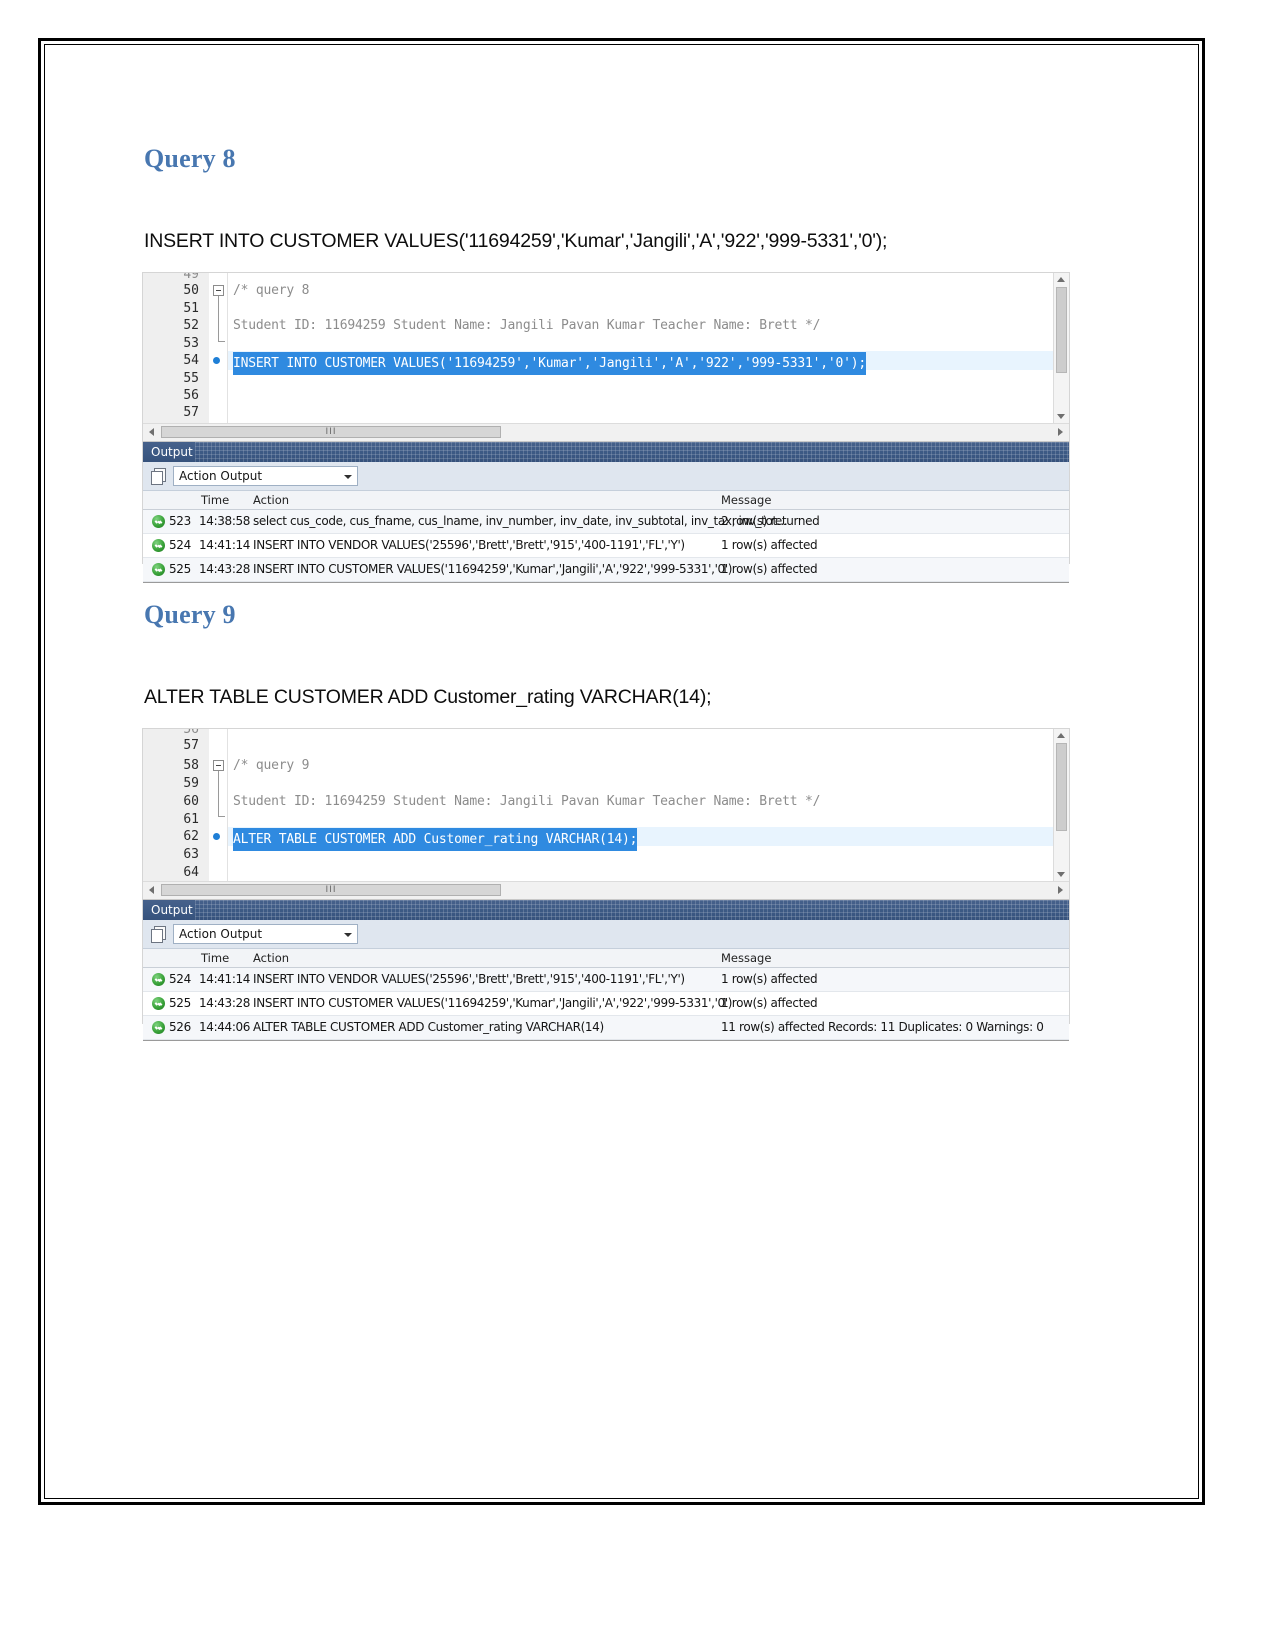 This screenshot has height=1650, width=1275. What do you see at coordinates (770, 521) in the screenshot?
I see `row-message: 2 row(s) returned` at bounding box center [770, 521].